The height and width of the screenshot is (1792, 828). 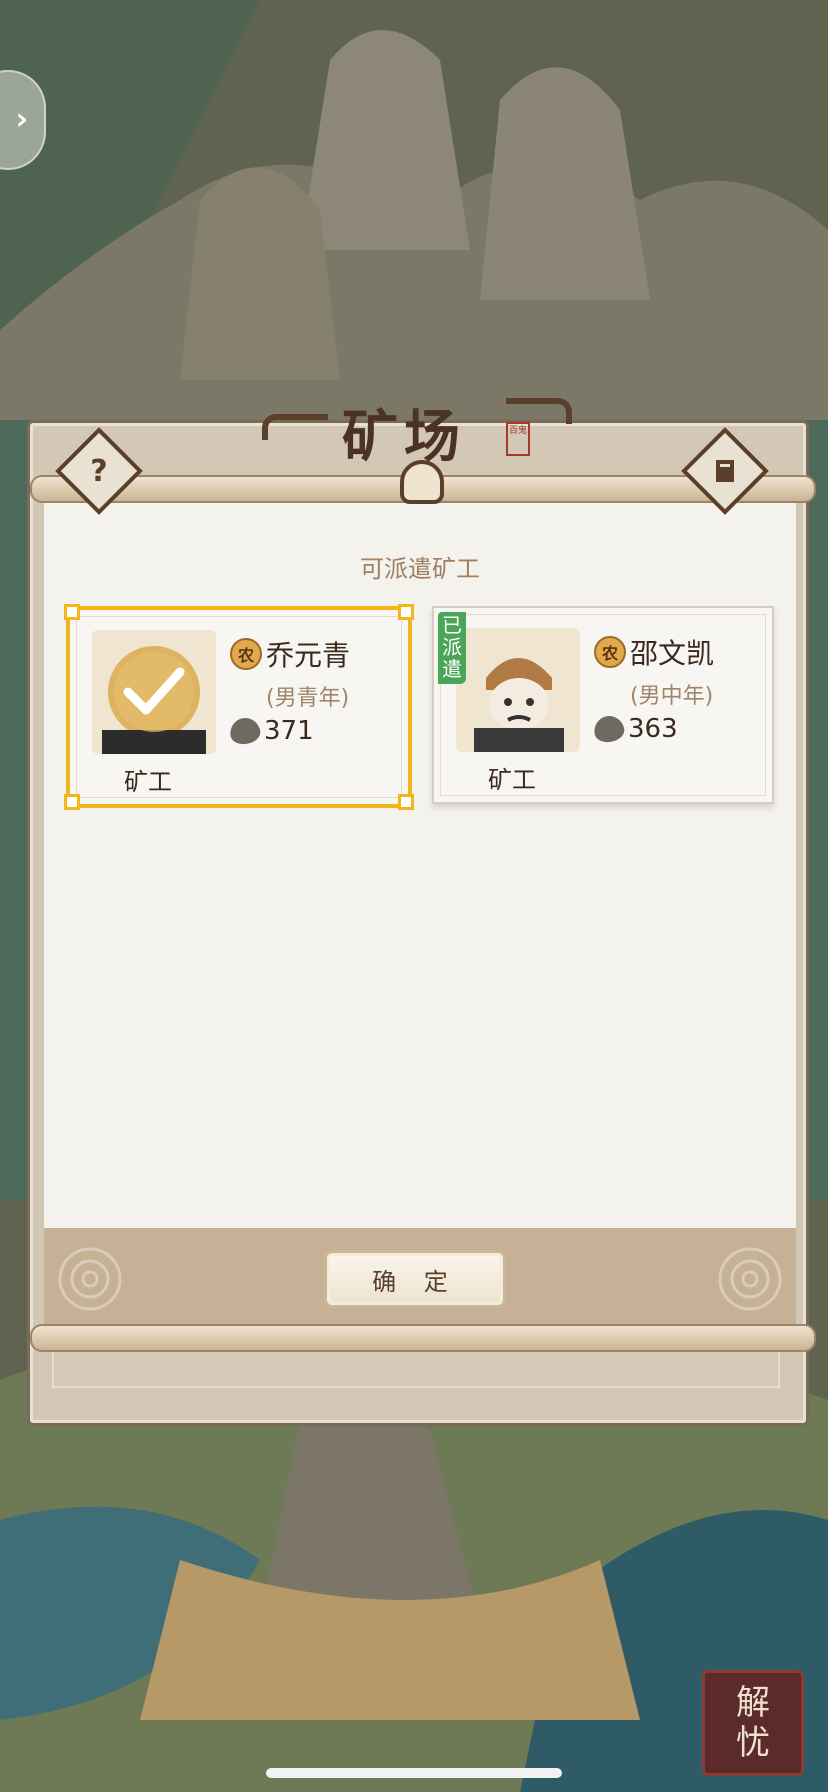 What do you see at coordinates (603, 705) in the screenshot?
I see `worker-card: 已派遣 农 邵文凯 (男中年) 363 矿工` at bounding box center [603, 705].